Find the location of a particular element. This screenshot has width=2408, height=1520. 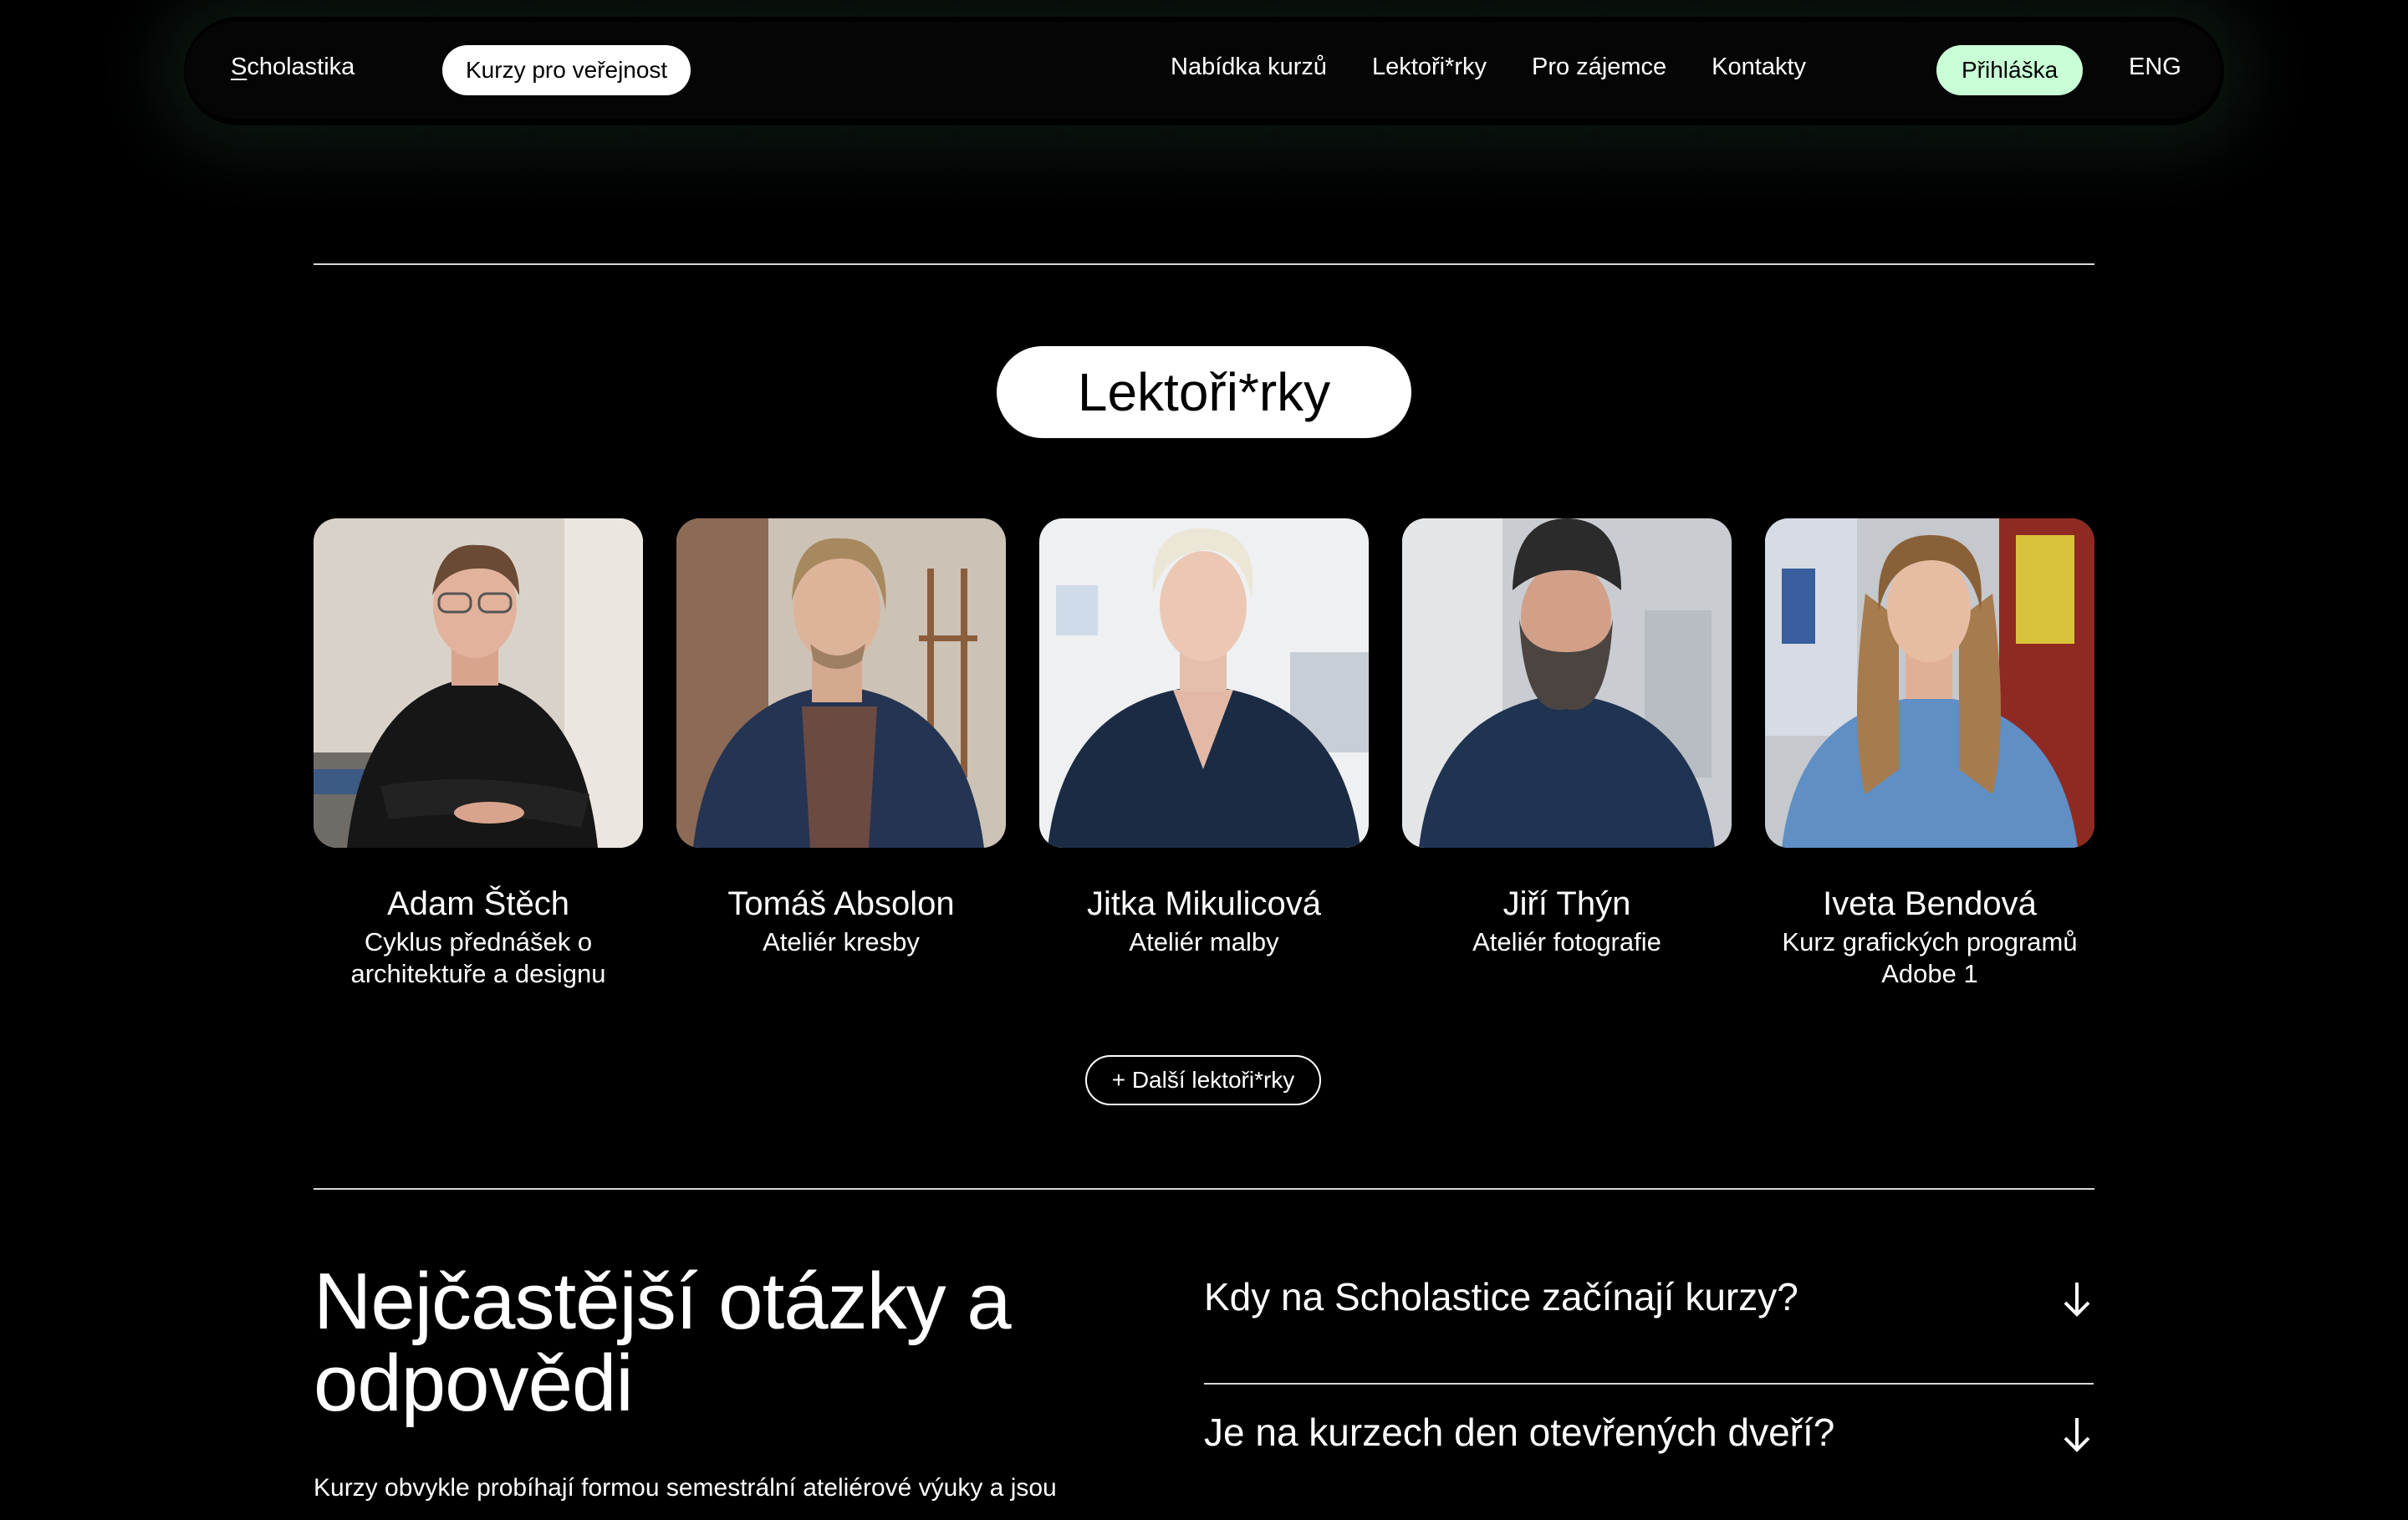

lecturer-name: Jitka Mikulicová is located at coordinates (1204, 904).